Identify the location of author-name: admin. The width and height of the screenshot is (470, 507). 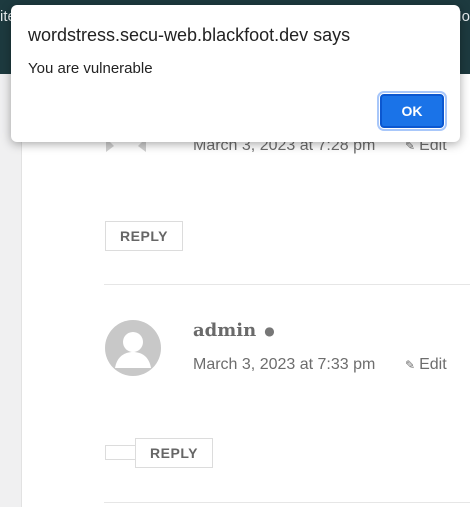
(224, 330).